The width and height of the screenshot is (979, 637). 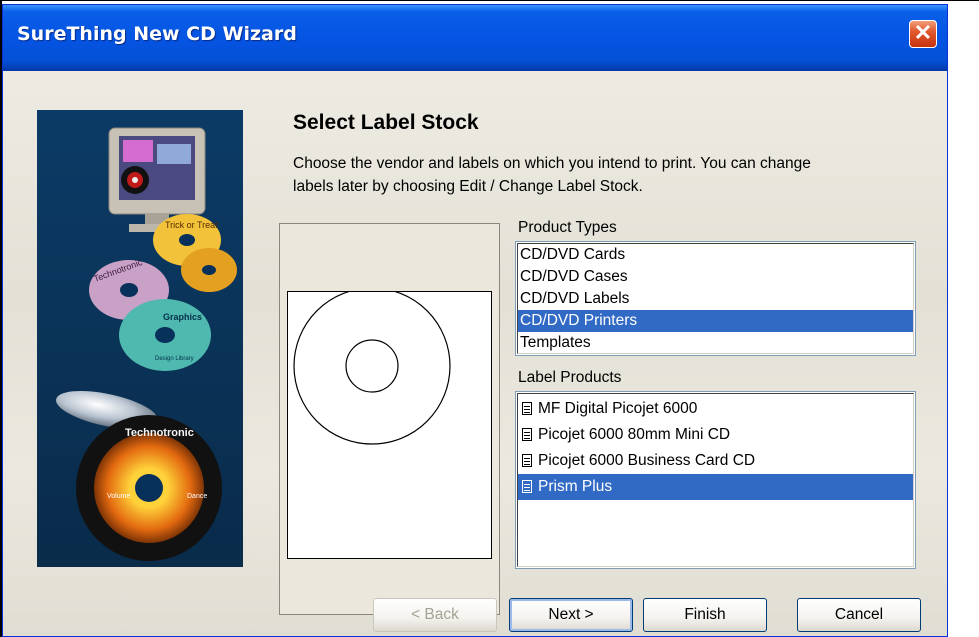 I want to click on cd-text-trick-or-treat: Trick or Treat, so click(x=191, y=225).